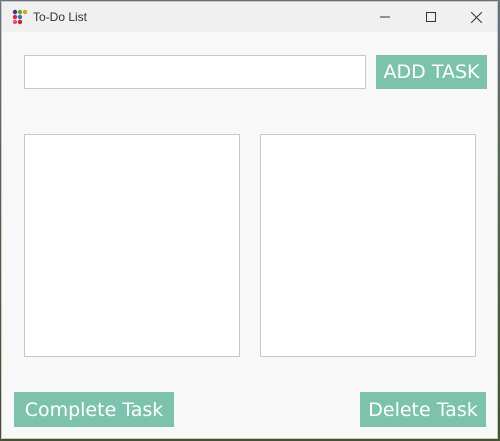 The width and height of the screenshot is (500, 441). I want to click on minimize-icon, so click(385, 17).